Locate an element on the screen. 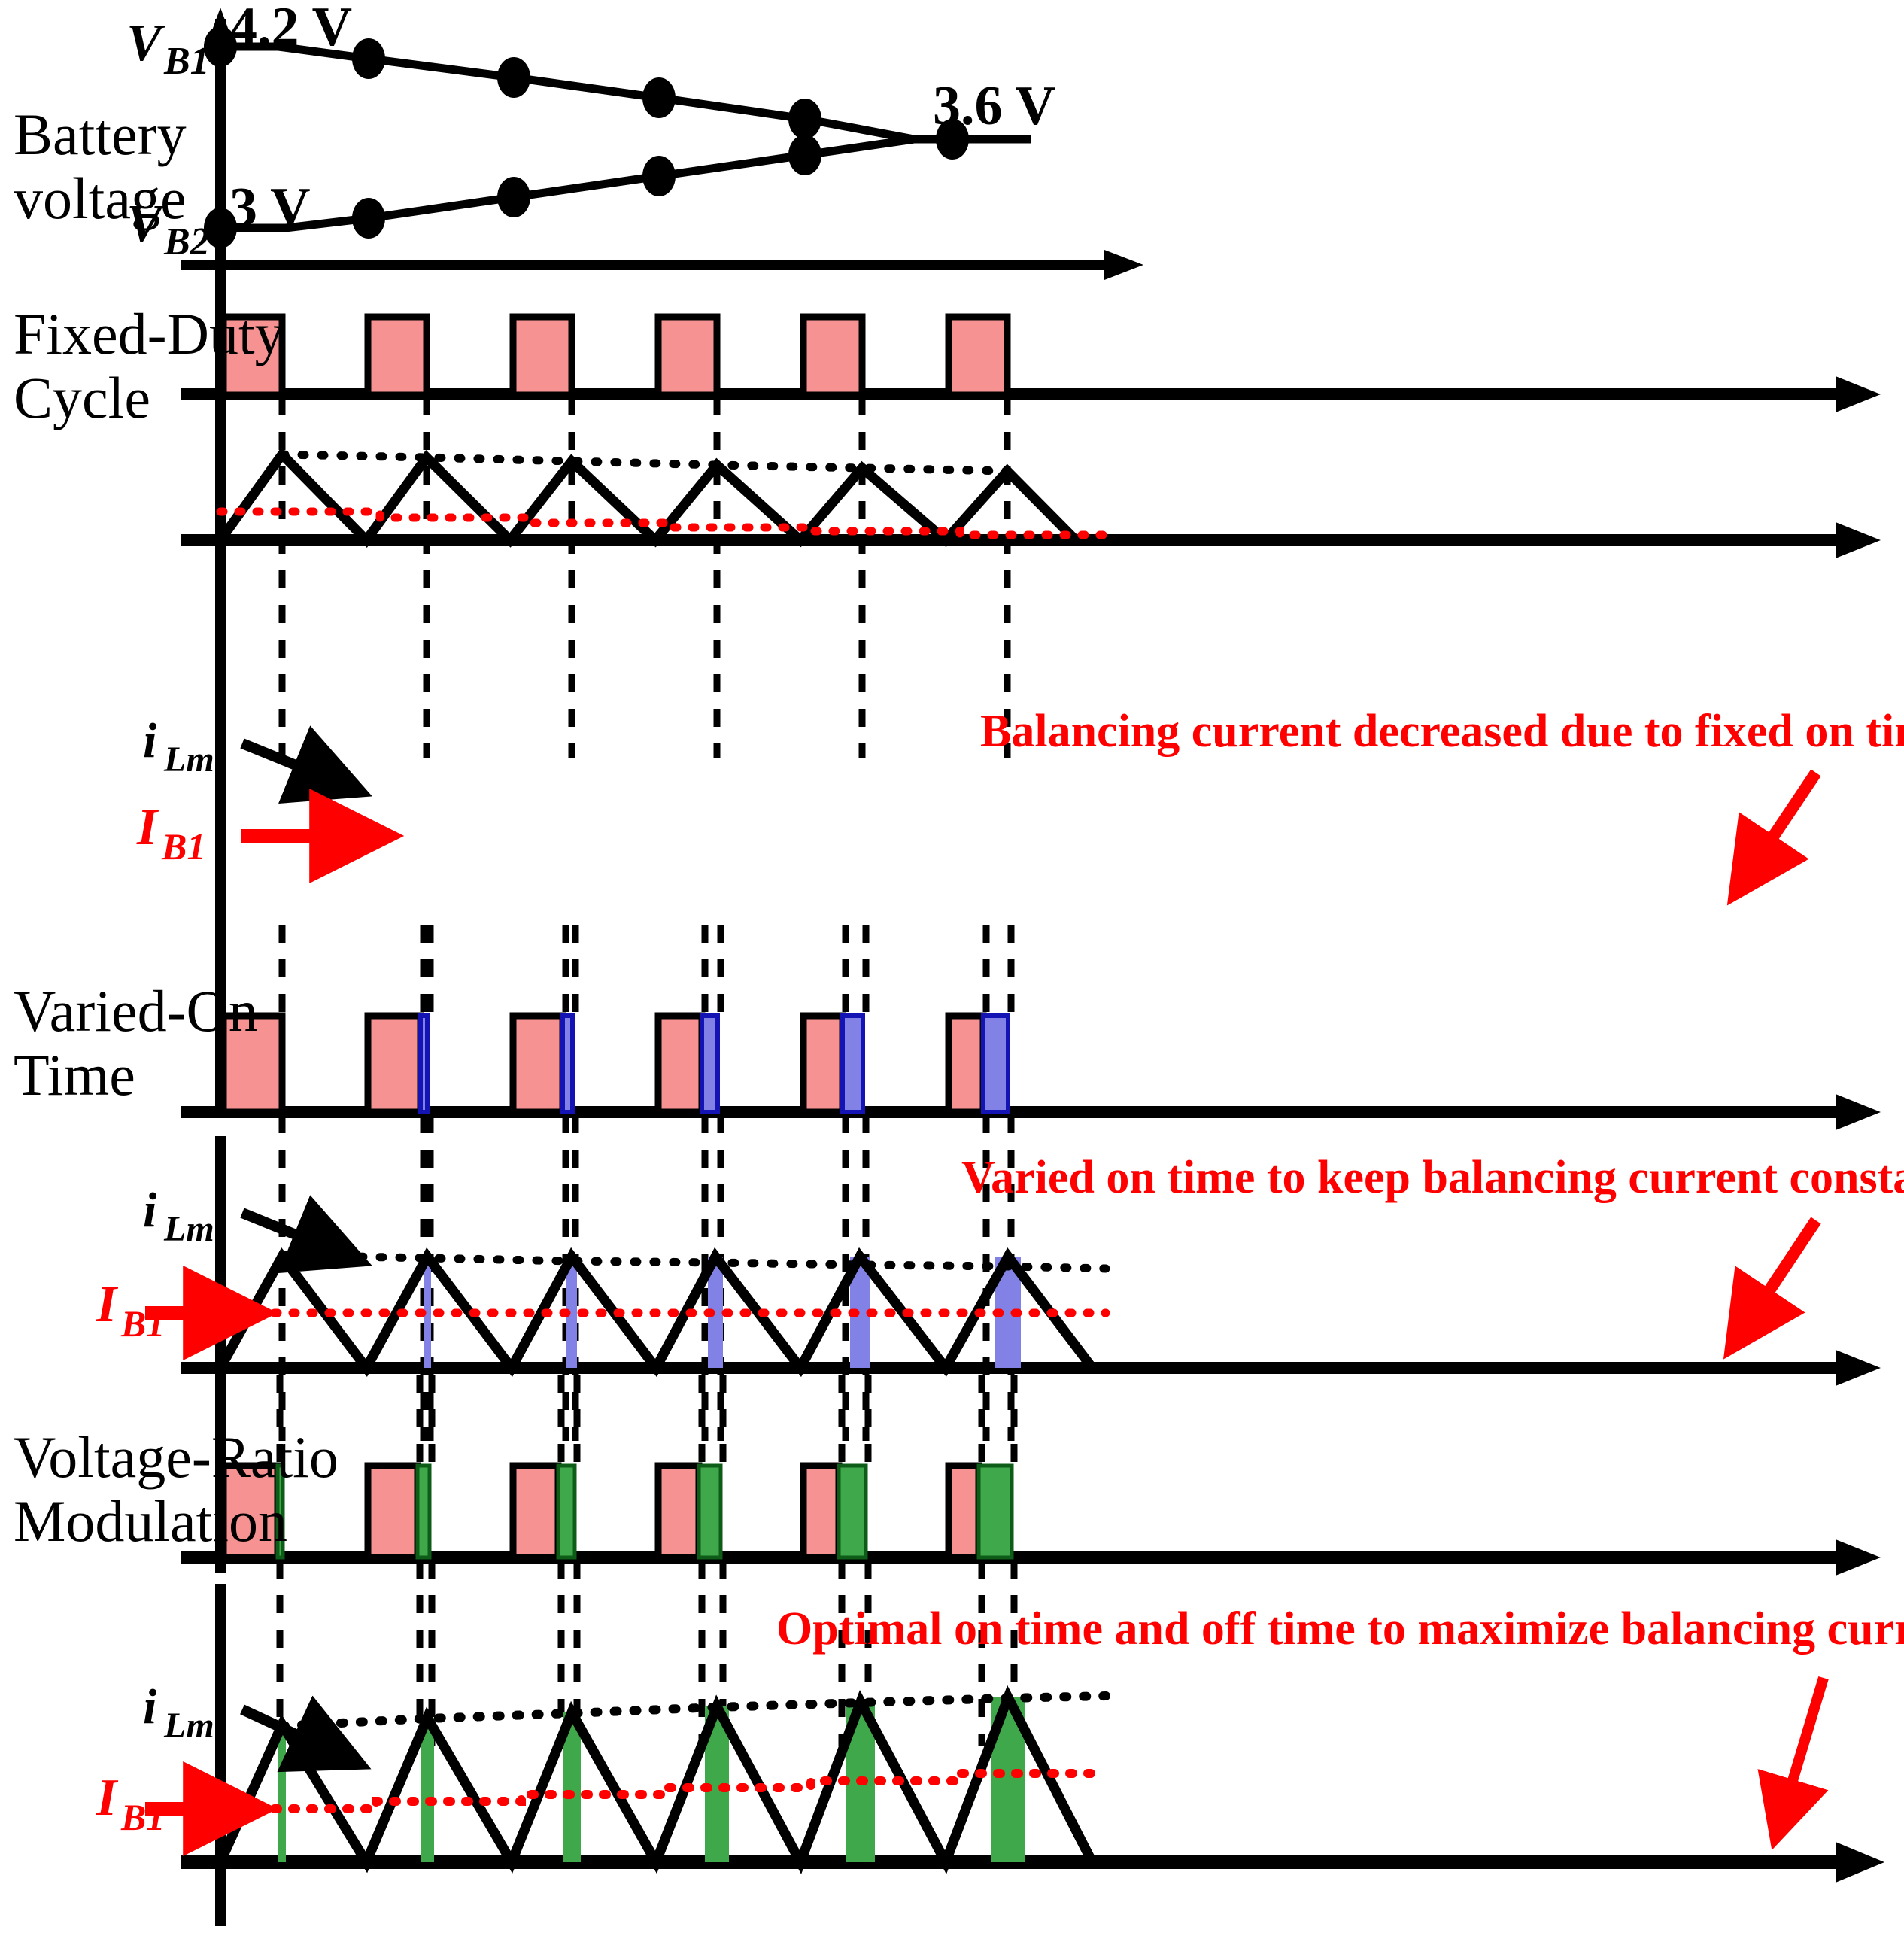 This screenshot has height=1951, width=1904. ib1-label-2: I is located at coordinates (107, 1304).